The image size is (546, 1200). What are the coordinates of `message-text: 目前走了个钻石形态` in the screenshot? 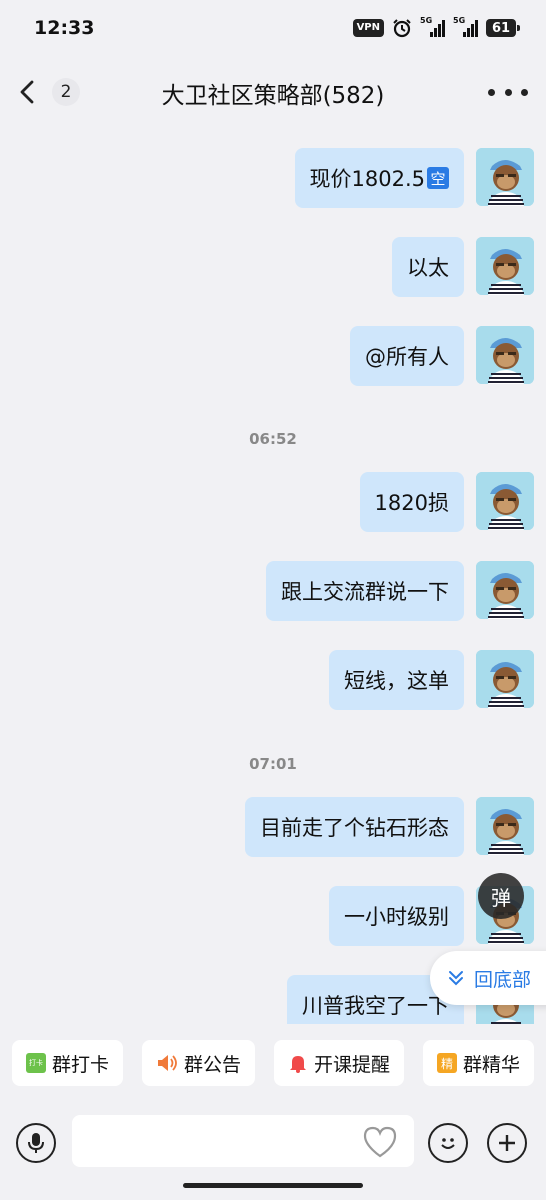 It's located at (354, 828).